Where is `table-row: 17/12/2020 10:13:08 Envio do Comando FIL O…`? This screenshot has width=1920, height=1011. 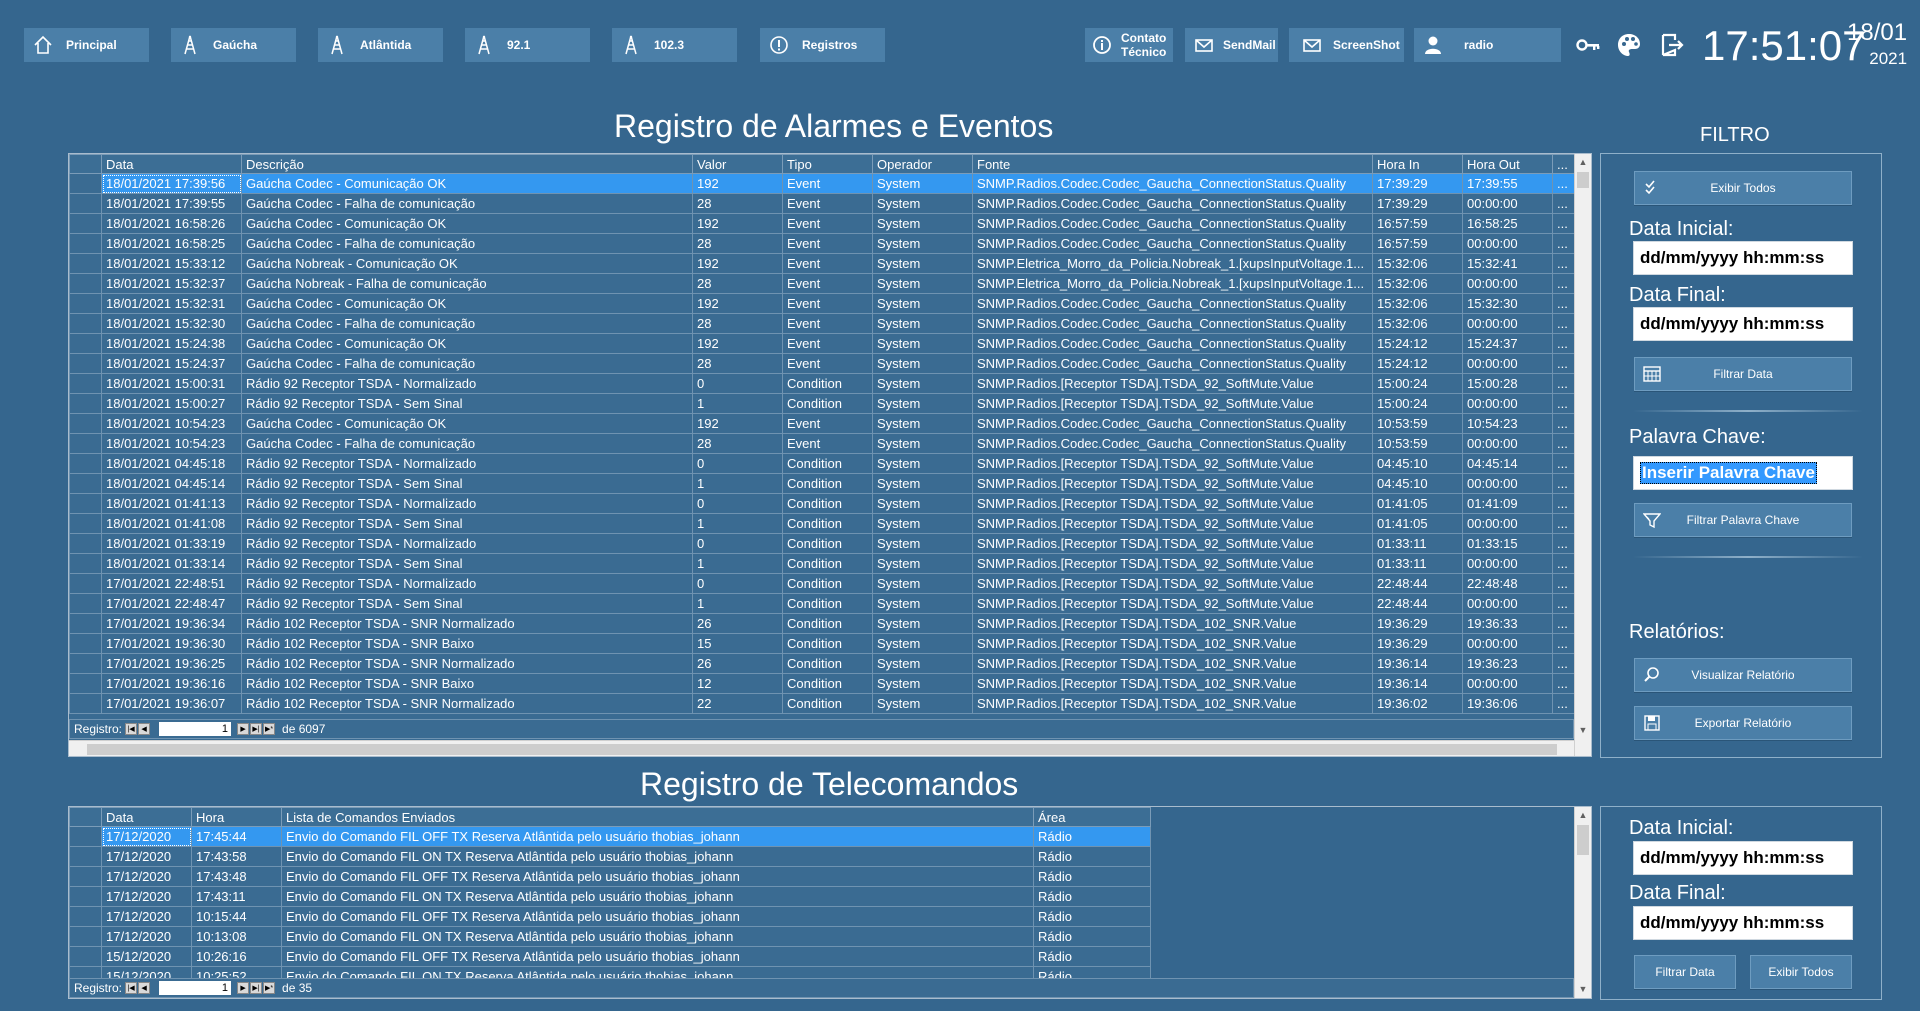 table-row: 17/12/2020 10:13:08 Envio do Comando FIL O… is located at coordinates (610, 936).